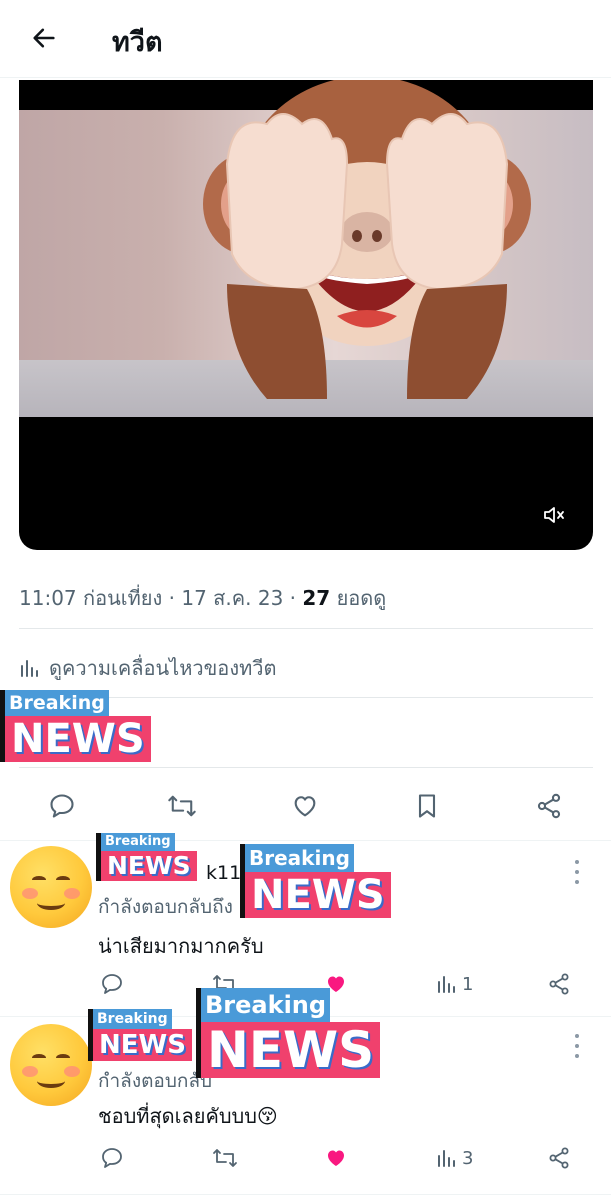 Image resolution: width=611 pixels, height=1200 pixels. I want to click on speaker-muted-icon, so click(554, 515).